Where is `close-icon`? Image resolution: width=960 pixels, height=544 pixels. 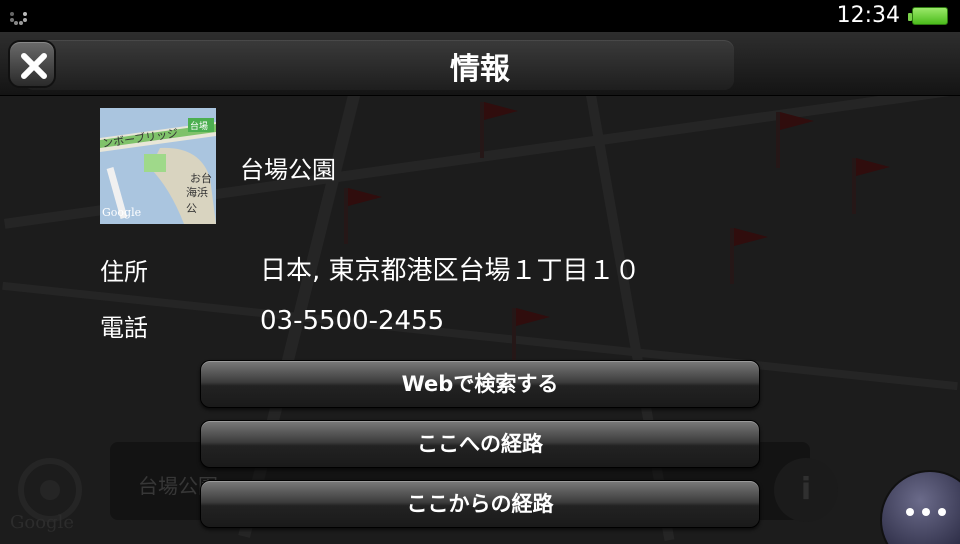 close-icon is located at coordinates (34, 66).